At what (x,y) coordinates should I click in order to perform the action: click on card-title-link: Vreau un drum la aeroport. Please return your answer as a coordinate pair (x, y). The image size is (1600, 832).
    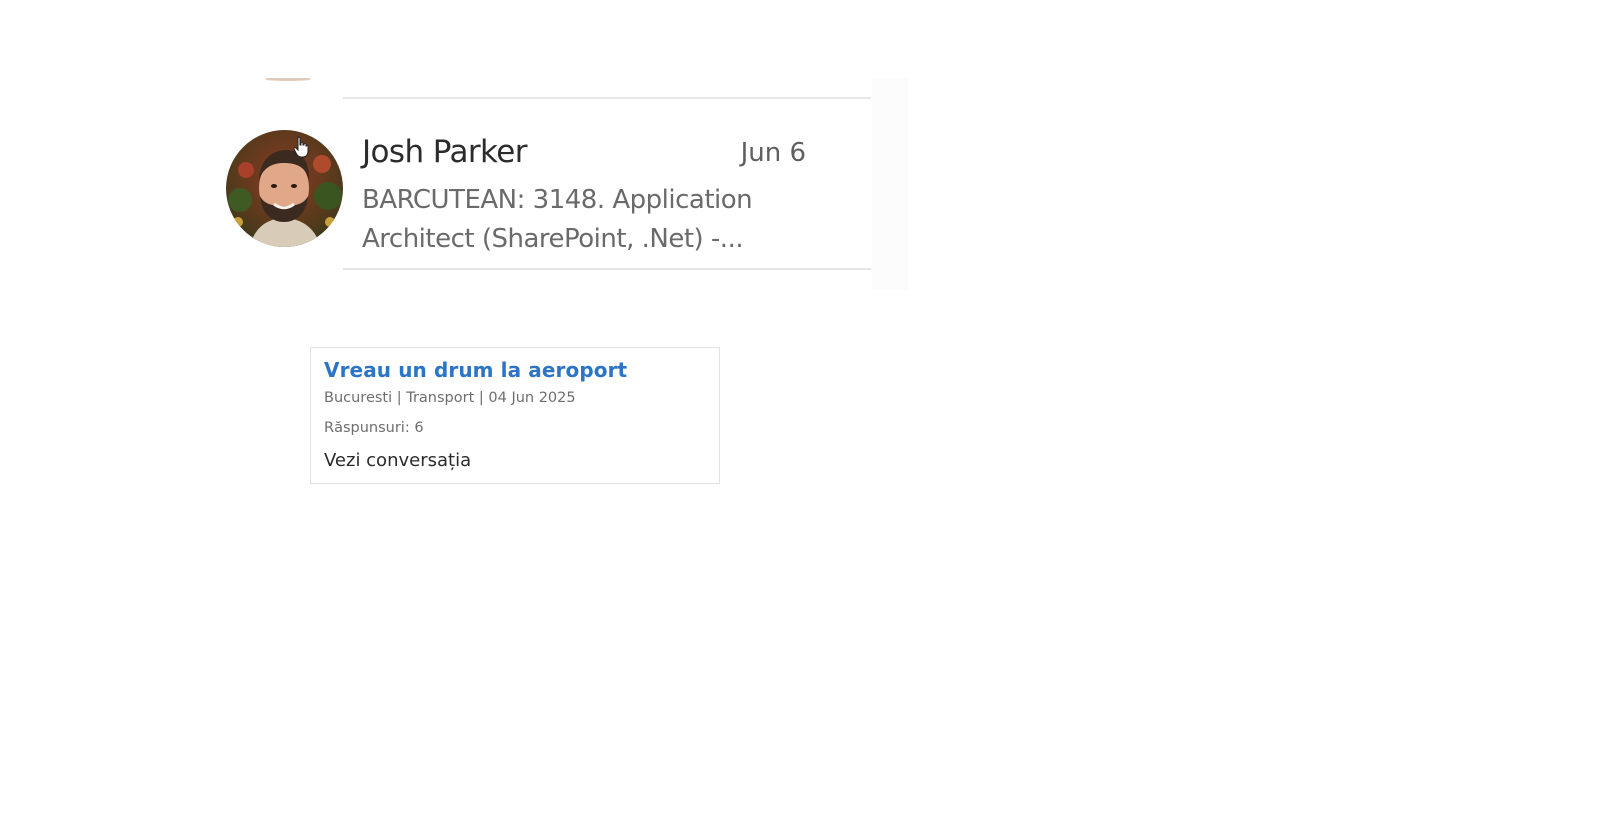
    Looking at the image, I should click on (475, 370).